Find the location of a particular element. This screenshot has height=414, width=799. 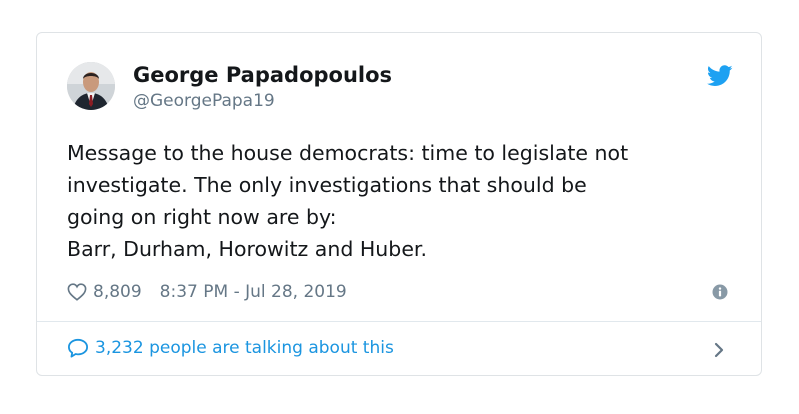

avatar is located at coordinates (91, 86).